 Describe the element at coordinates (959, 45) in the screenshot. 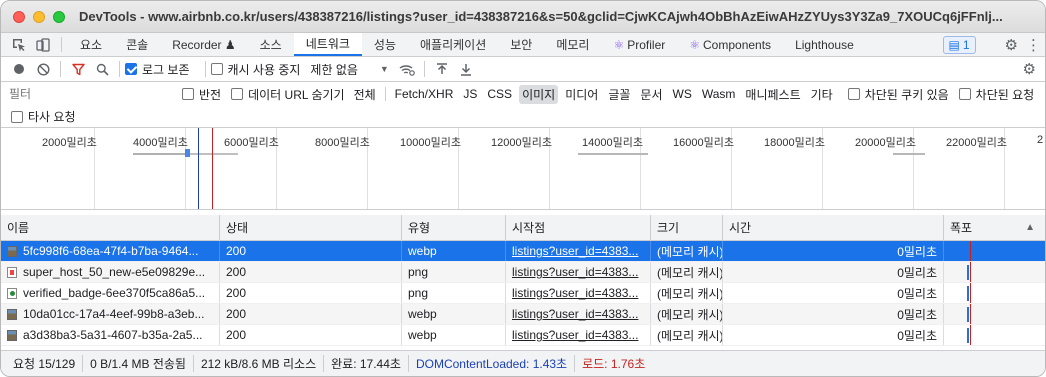

I see `issues-badge: ▤ 1` at that location.